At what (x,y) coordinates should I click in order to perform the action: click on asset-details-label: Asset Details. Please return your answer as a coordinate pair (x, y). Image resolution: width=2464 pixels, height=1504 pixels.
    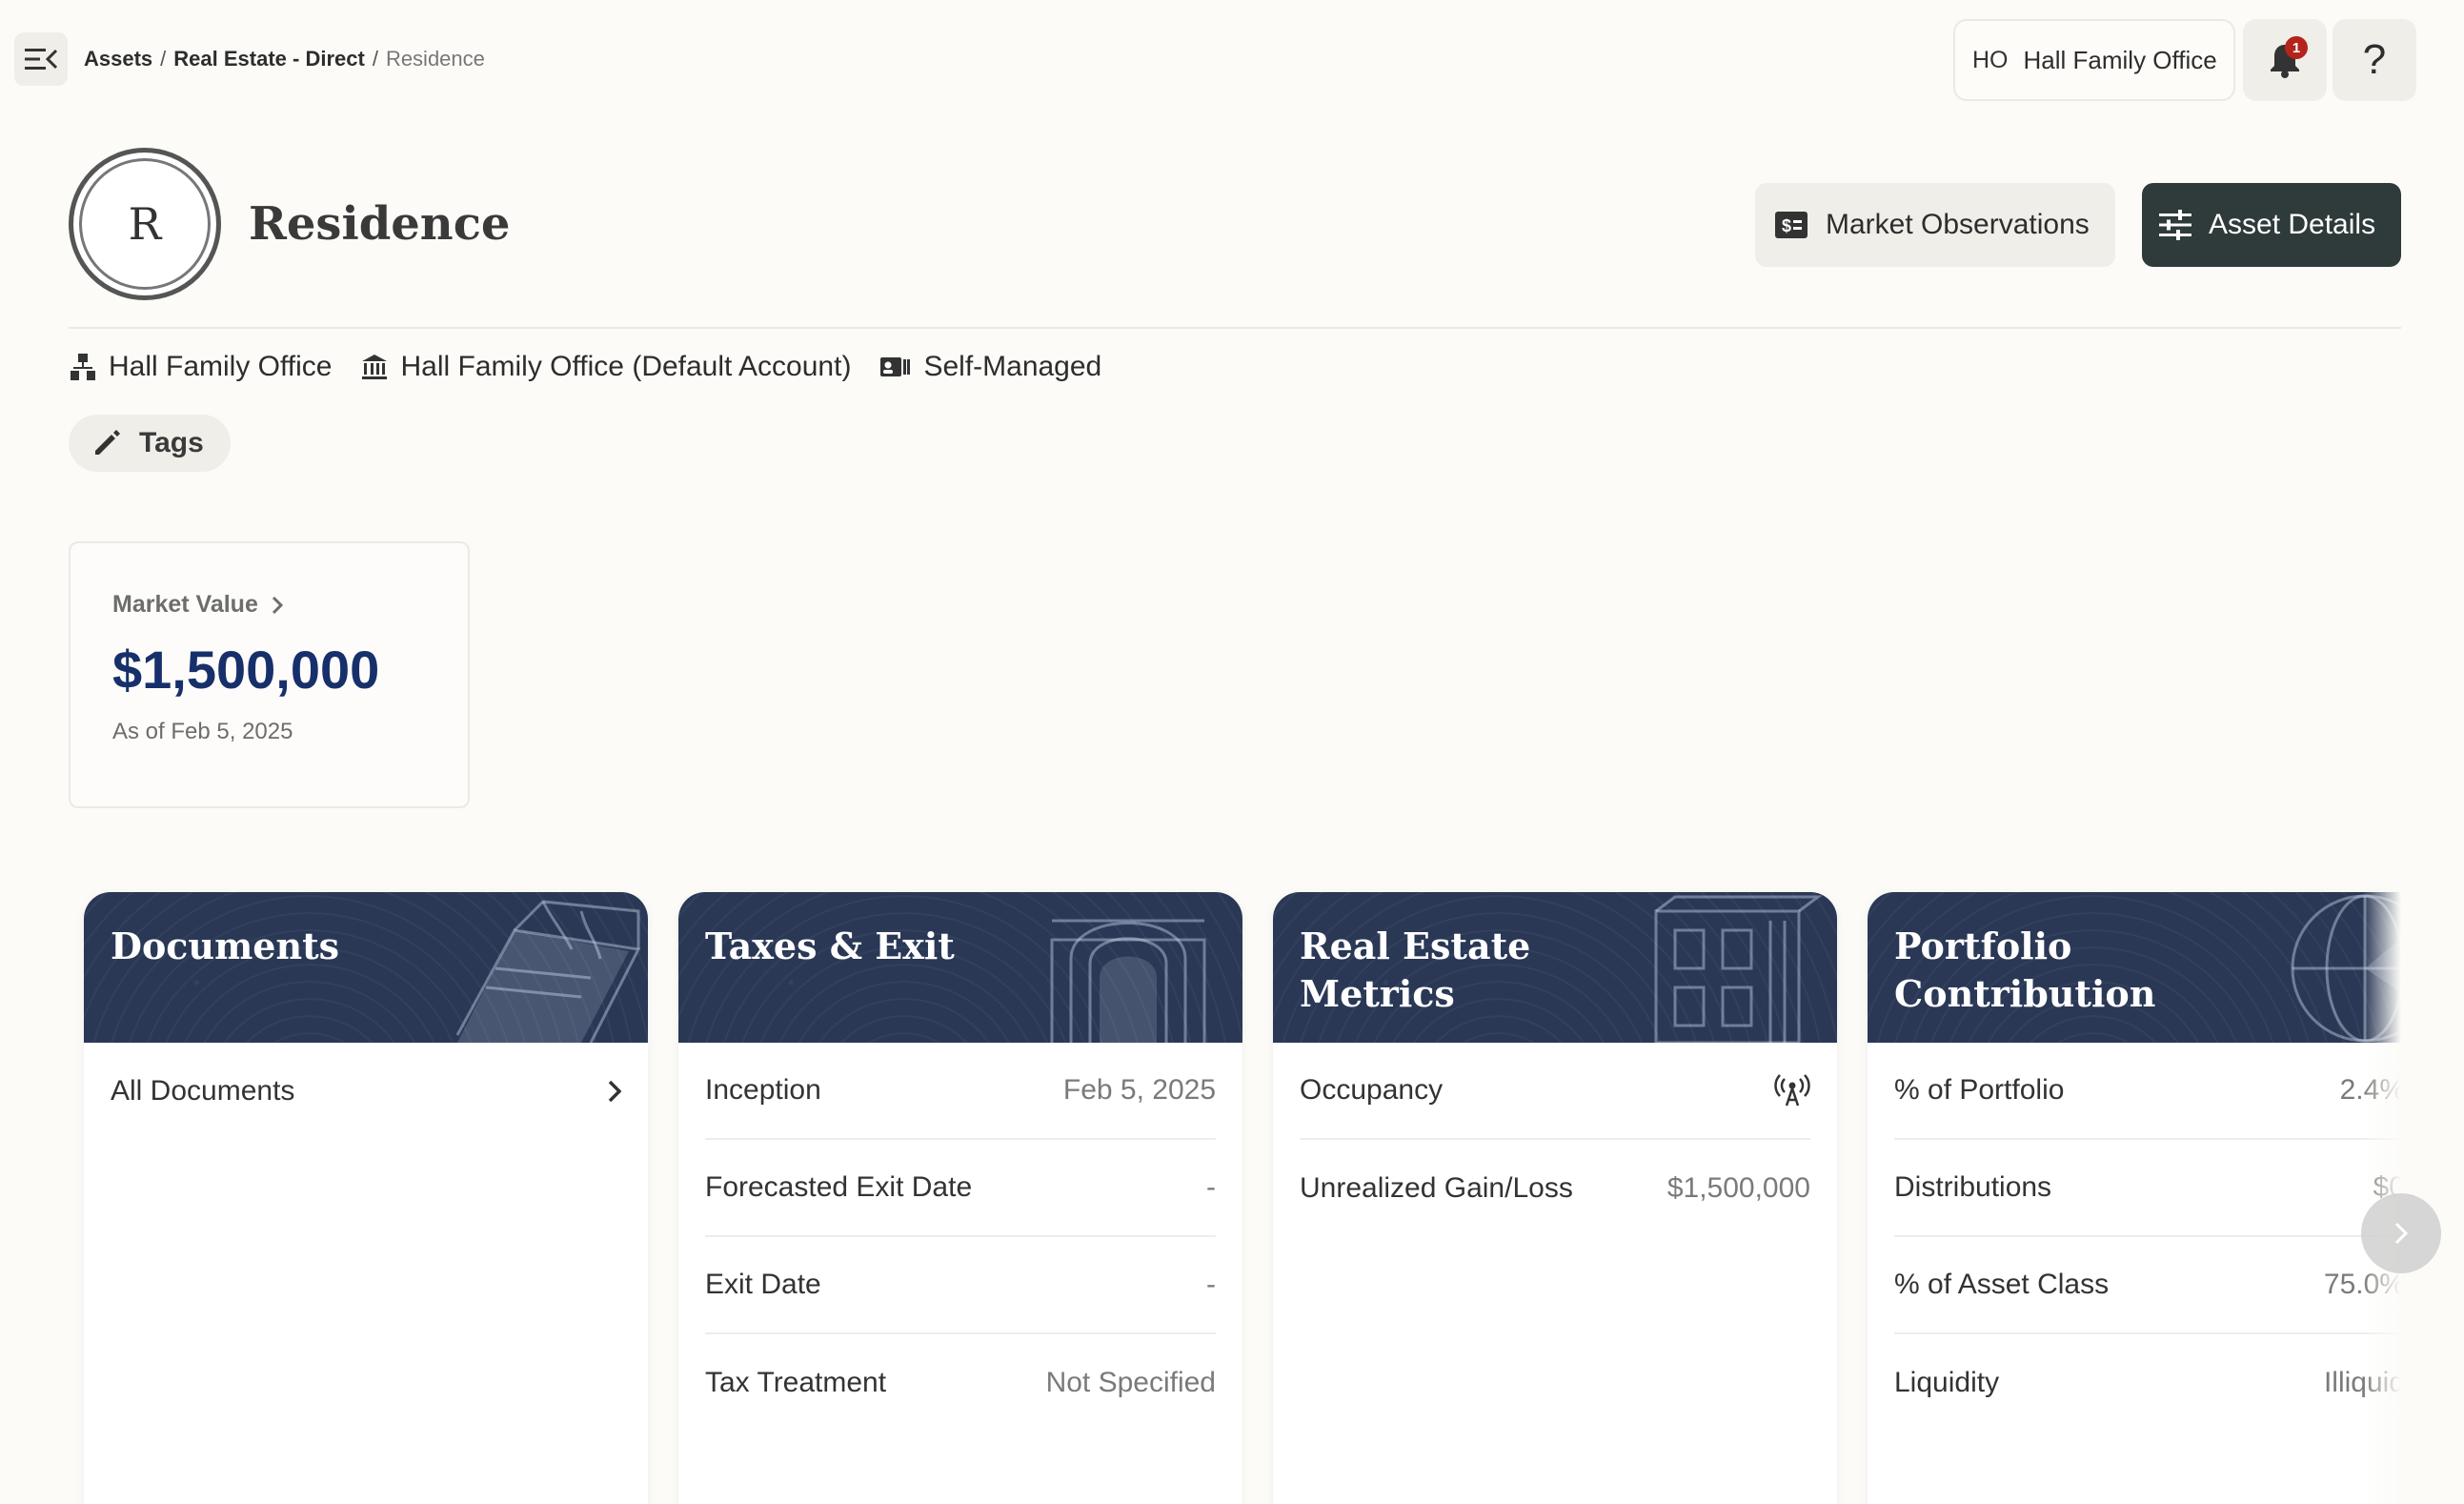
    Looking at the image, I should click on (2293, 224).